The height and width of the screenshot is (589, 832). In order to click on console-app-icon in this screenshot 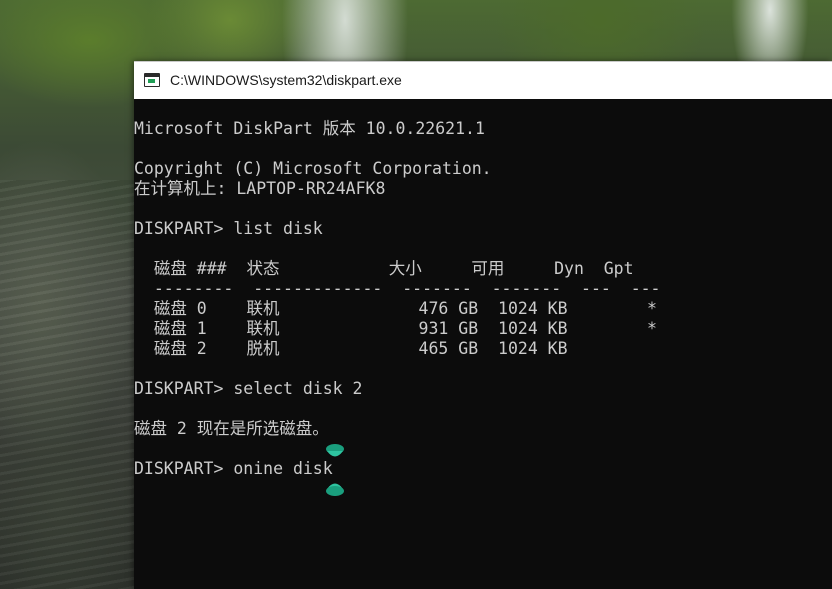, I will do `click(152, 80)`.